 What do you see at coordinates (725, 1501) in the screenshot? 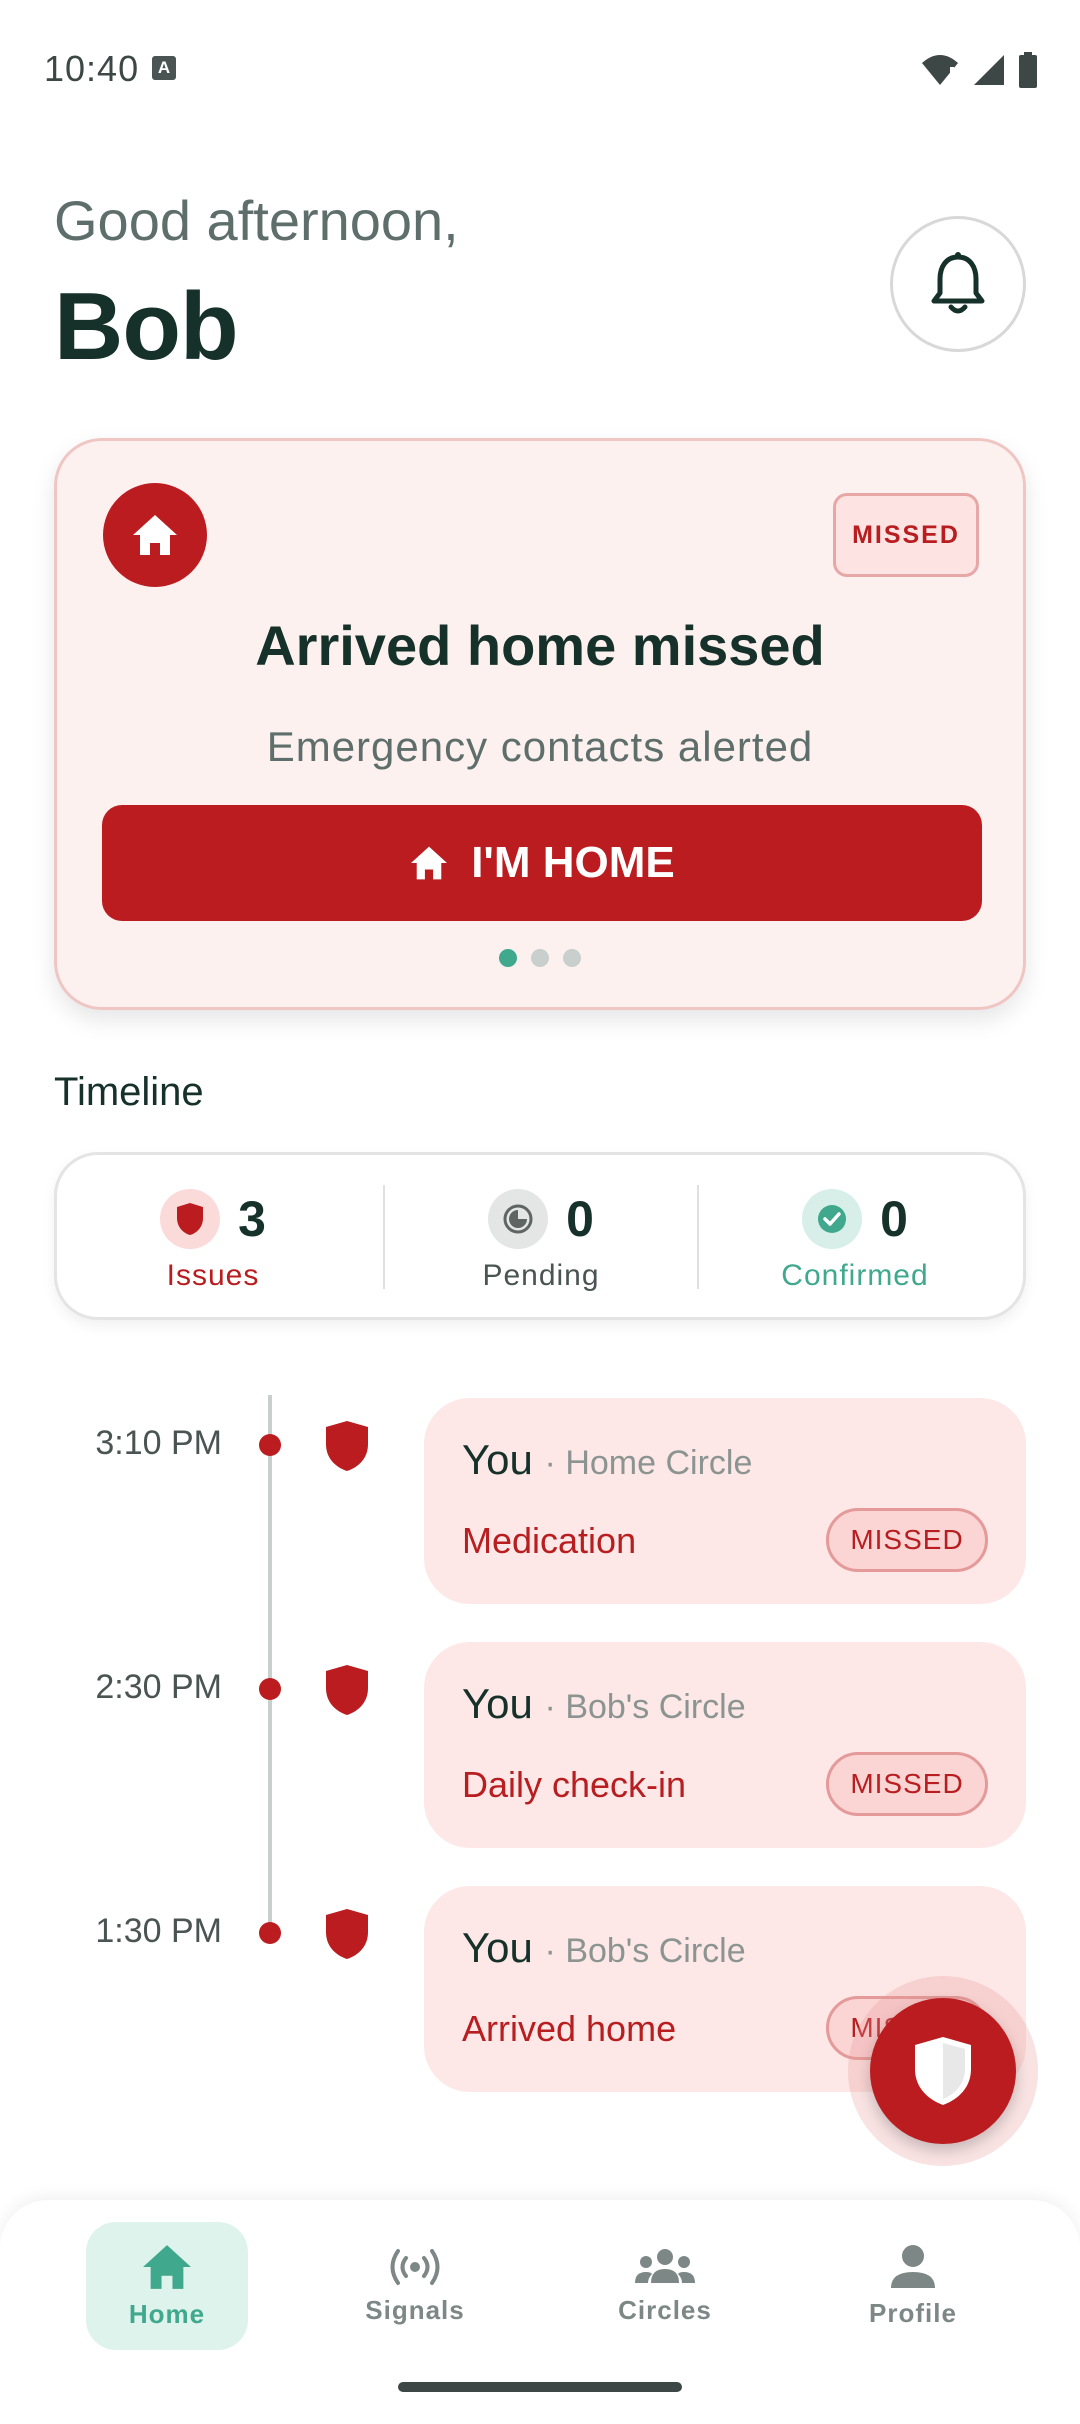
I see `timeline-entry-card: You · Home Circle Medication MISSED` at bounding box center [725, 1501].